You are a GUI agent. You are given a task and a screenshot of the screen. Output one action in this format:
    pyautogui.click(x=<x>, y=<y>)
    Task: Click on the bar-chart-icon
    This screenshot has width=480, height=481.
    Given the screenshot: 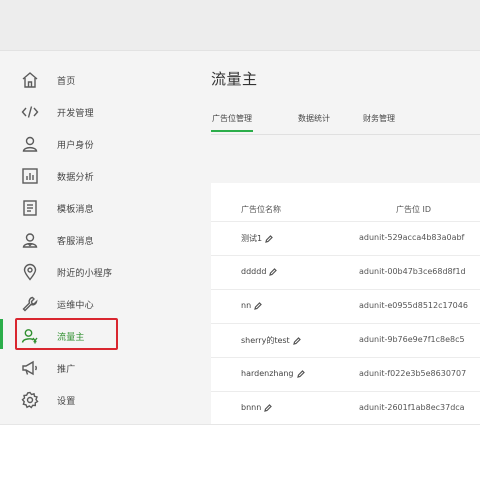 What is the action you would take?
    pyautogui.click(x=30, y=176)
    